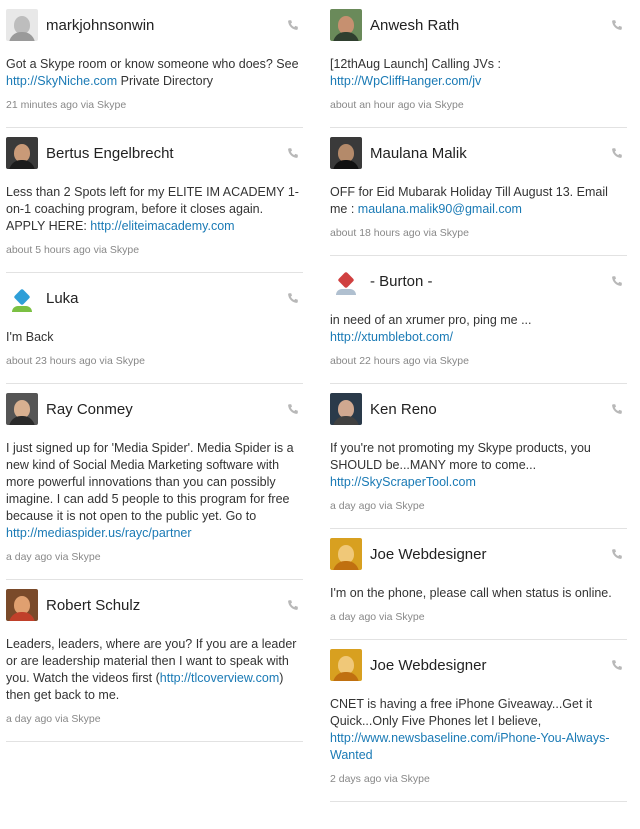  What do you see at coordinates (162, 226) in the screenshot?
I see `message-link: http://eliteimacademy.com` at bounding box center [162, 226].